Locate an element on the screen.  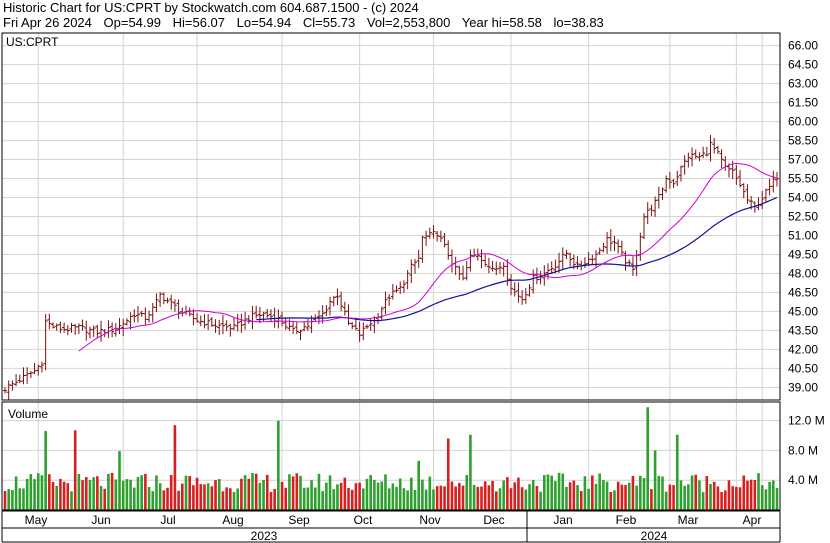
month-label: Jan is located at coordinates (562, 520).